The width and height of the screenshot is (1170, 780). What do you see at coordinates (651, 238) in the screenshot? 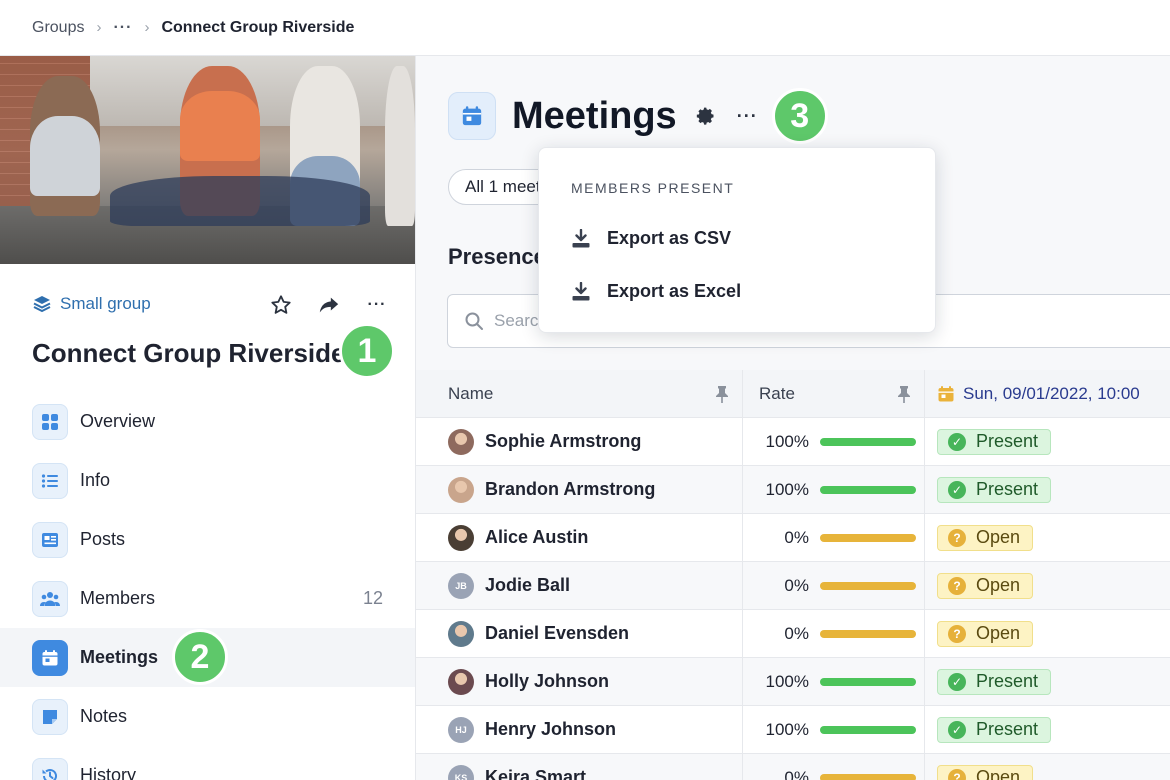
I see `export-csv-menu-item: Export as CSV` at bounding box center [651, 238].